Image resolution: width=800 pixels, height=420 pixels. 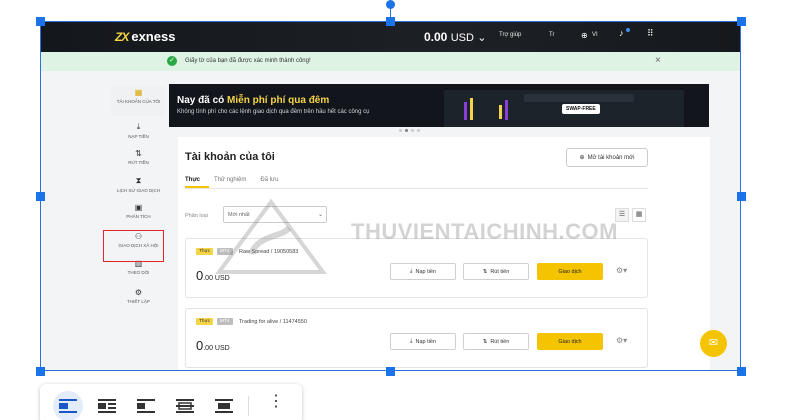 I want to click on balance-decimals: .00 USD, so click(x=216, y=278).